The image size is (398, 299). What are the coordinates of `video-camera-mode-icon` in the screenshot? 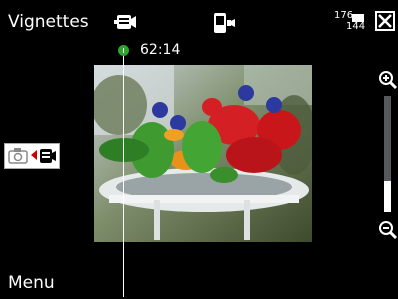 It's located at (48, 156).